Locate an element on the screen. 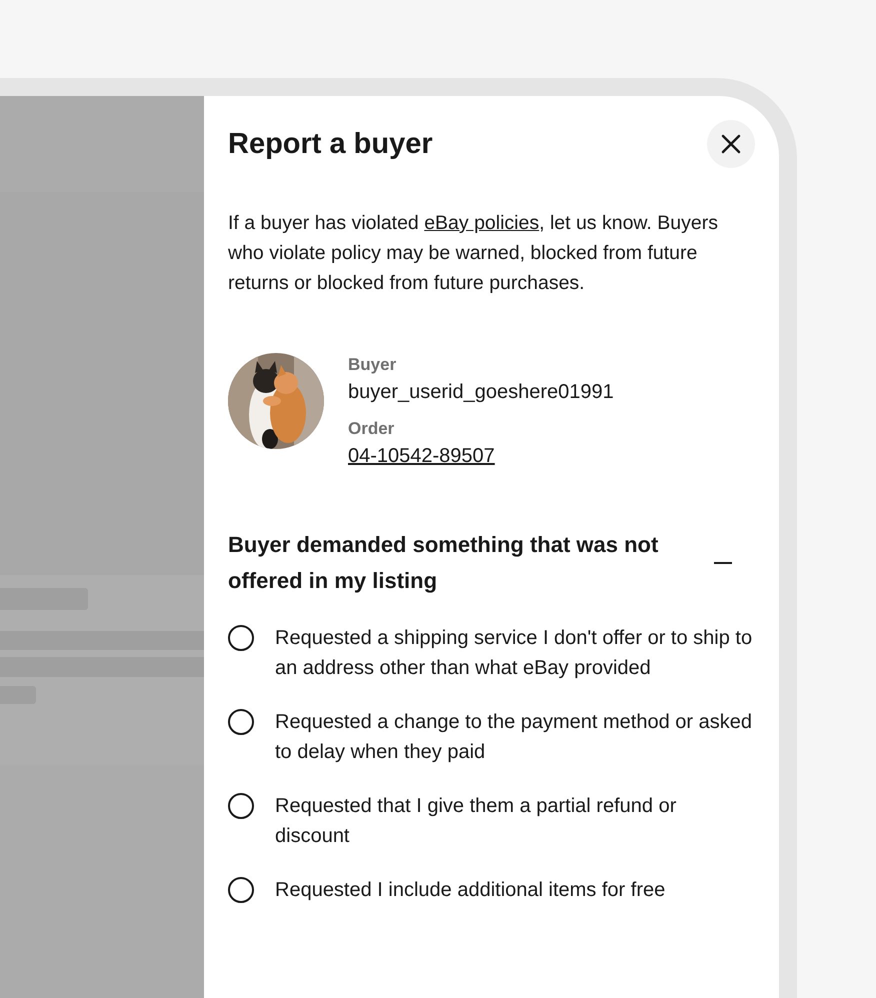  close-icon is located at coordinates (731, 144).